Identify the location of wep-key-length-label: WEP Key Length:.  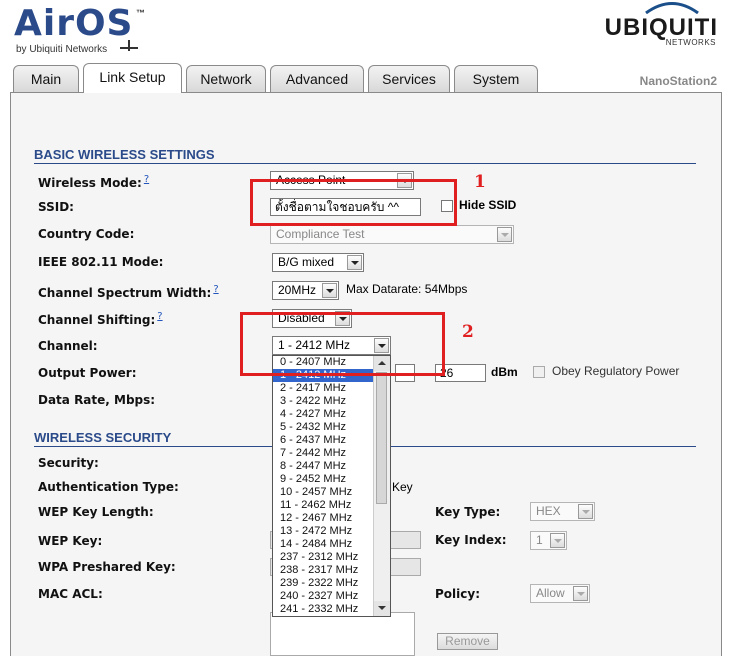
(96, 512).